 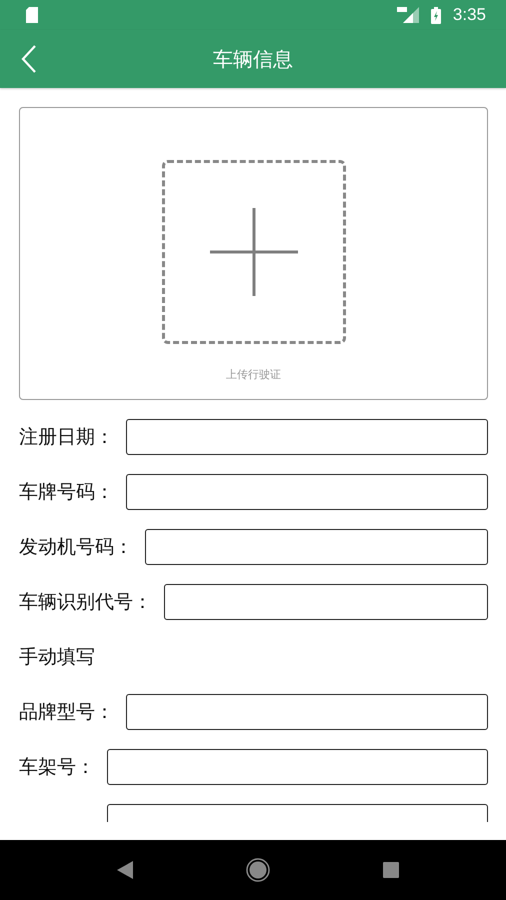 What do you see at coordinates (76, 547) in the screenshot?
I see `field-label: 发动机号码：` at bounding box center [76, 547].